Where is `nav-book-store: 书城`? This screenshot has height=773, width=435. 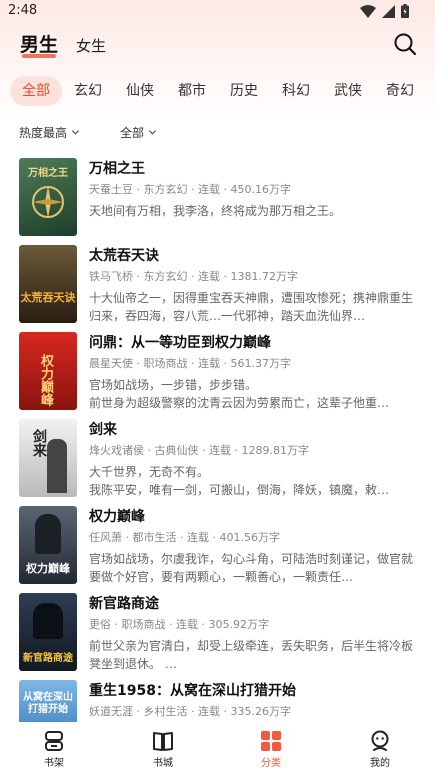
nav-book-store: 书城 is located at coordinates (163, 749).